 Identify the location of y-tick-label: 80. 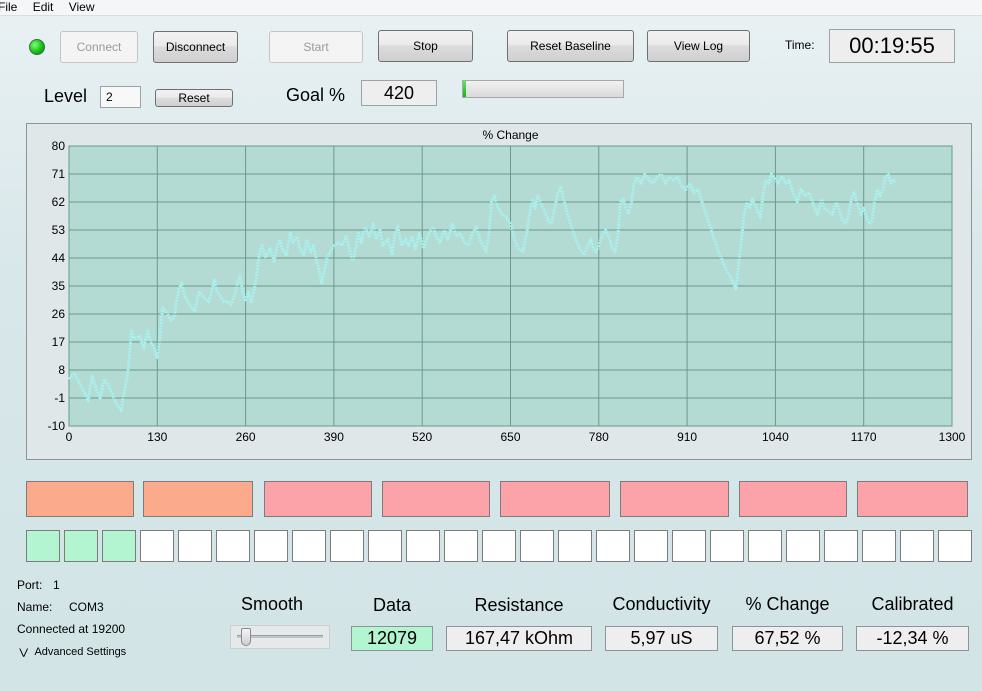
(59, 146).